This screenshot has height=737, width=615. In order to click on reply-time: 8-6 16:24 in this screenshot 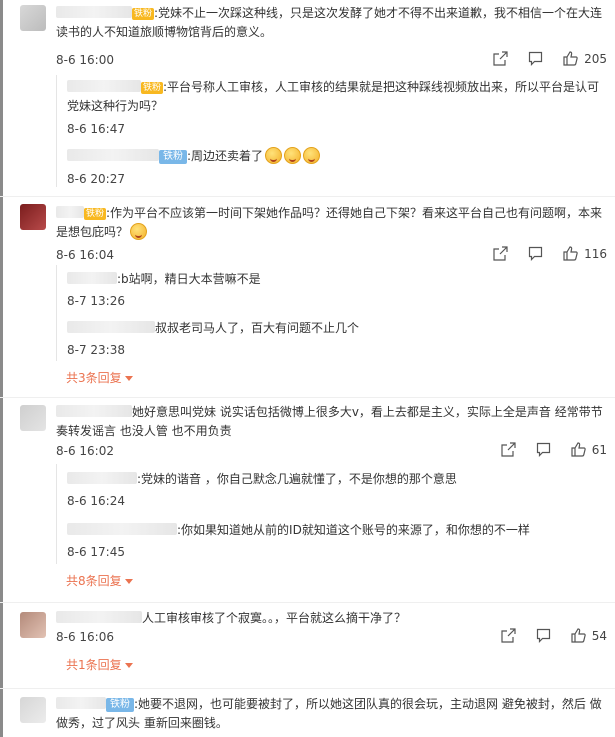, I will do `click(96, 501)`.